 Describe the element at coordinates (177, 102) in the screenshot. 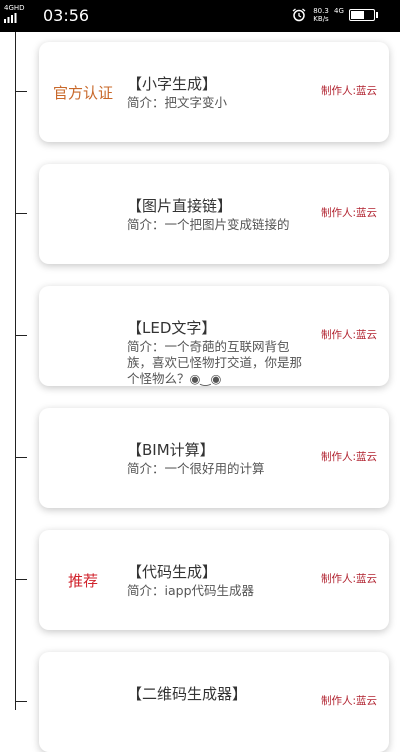

I see `card-description: 简介：把文字变小` at that location.